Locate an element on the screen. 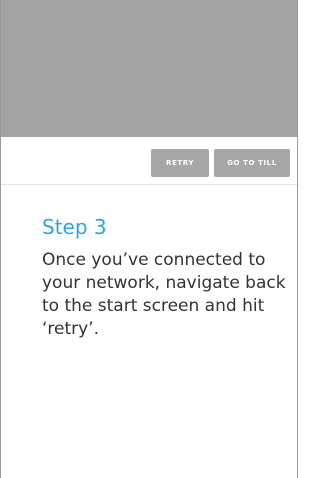  action-toolbar: RETRY GO TO TILL is located at coordinates (149, 161).